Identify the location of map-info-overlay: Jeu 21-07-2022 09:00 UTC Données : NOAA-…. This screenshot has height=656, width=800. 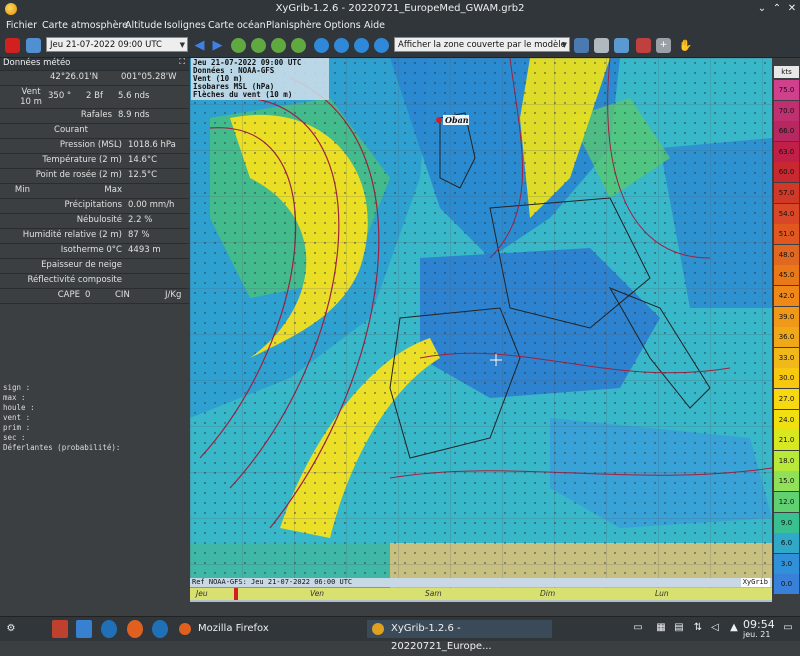
(260, 79).